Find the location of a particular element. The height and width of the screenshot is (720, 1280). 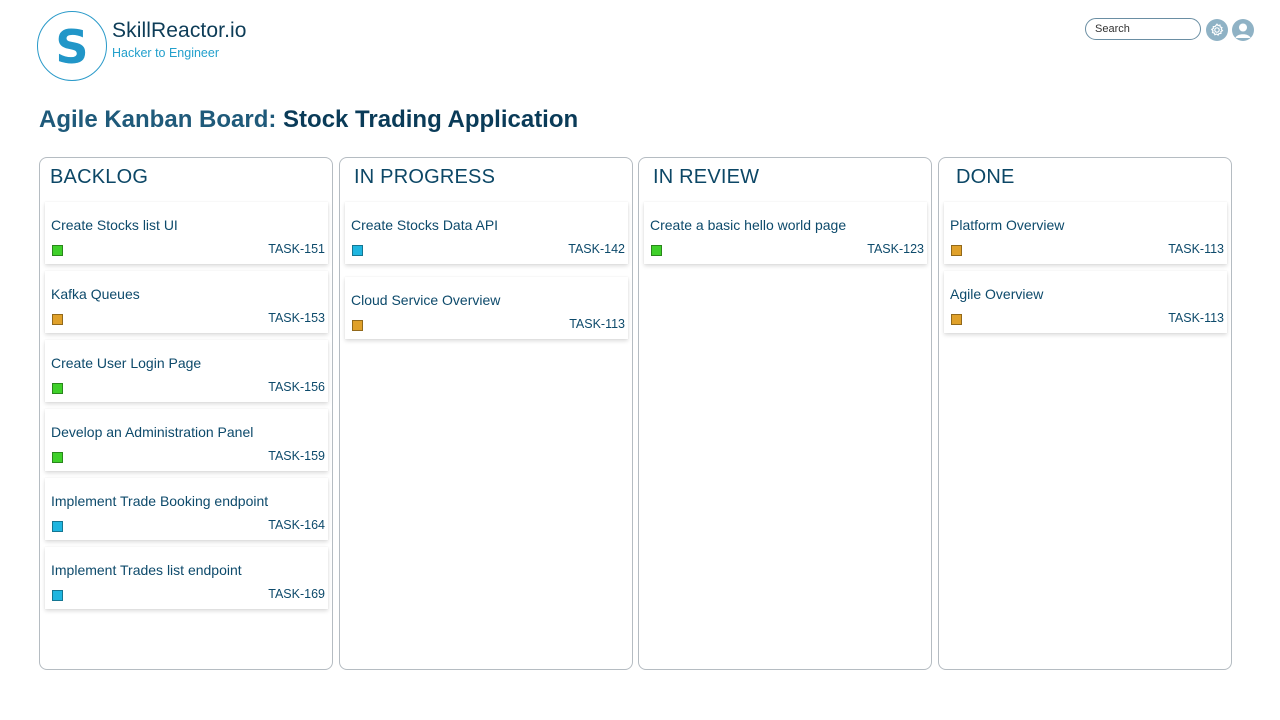

project-name: Stock Trading Application is located at coordinates (431, 119).